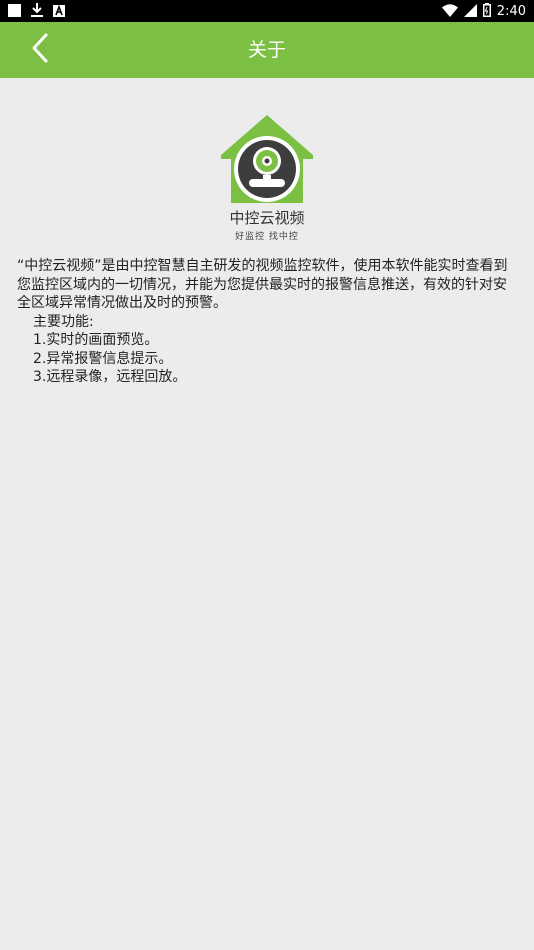  What do you see at coordinates (110, 377) in the screenshot?
I see `feature-item: 3.远程录像，远程回放。` at bounding box center [110, 377].